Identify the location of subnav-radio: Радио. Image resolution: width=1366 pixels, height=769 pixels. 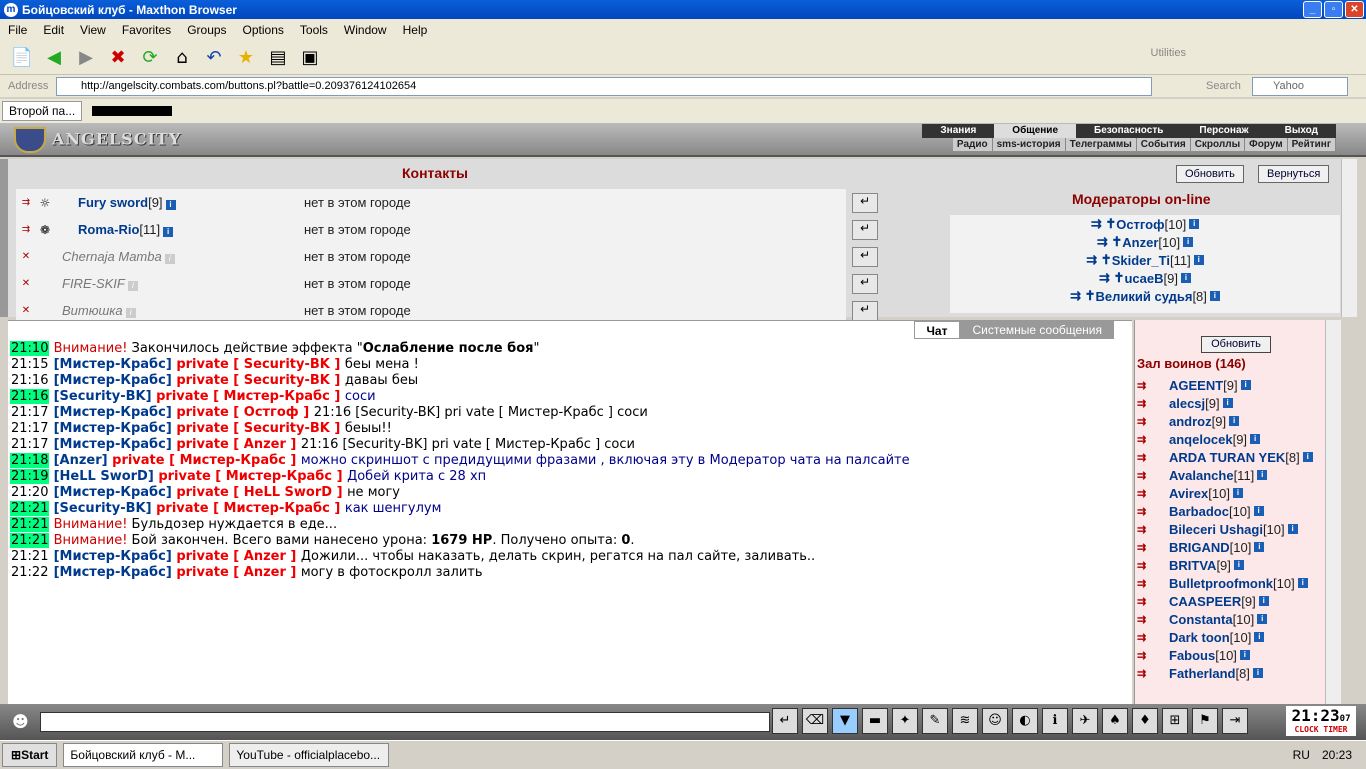
(973, 144).